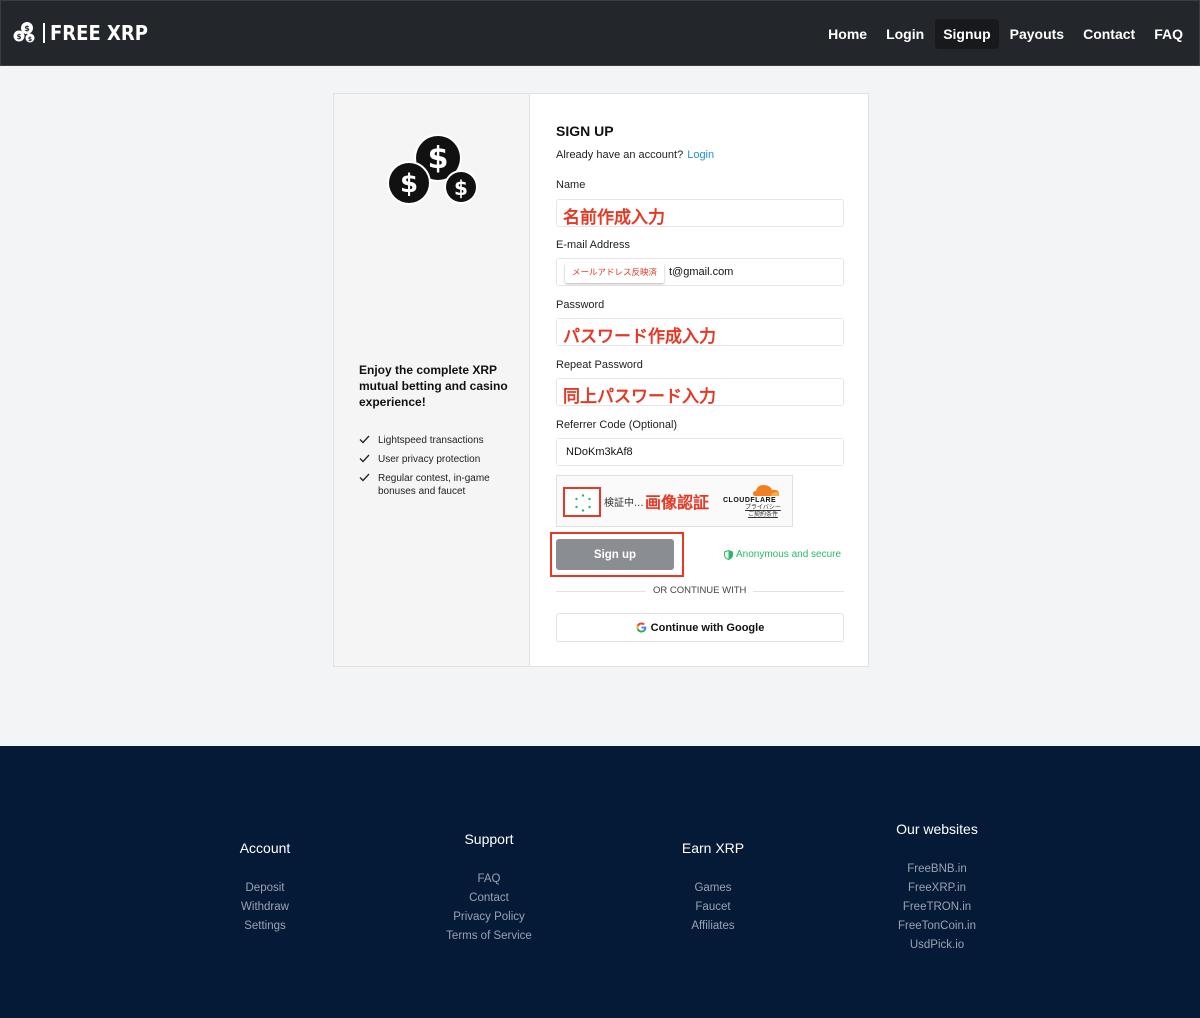 This screenshot has width=1200, height=1018. I want to click on email-annotation: メールアドレス反映済, so click(615, 273).